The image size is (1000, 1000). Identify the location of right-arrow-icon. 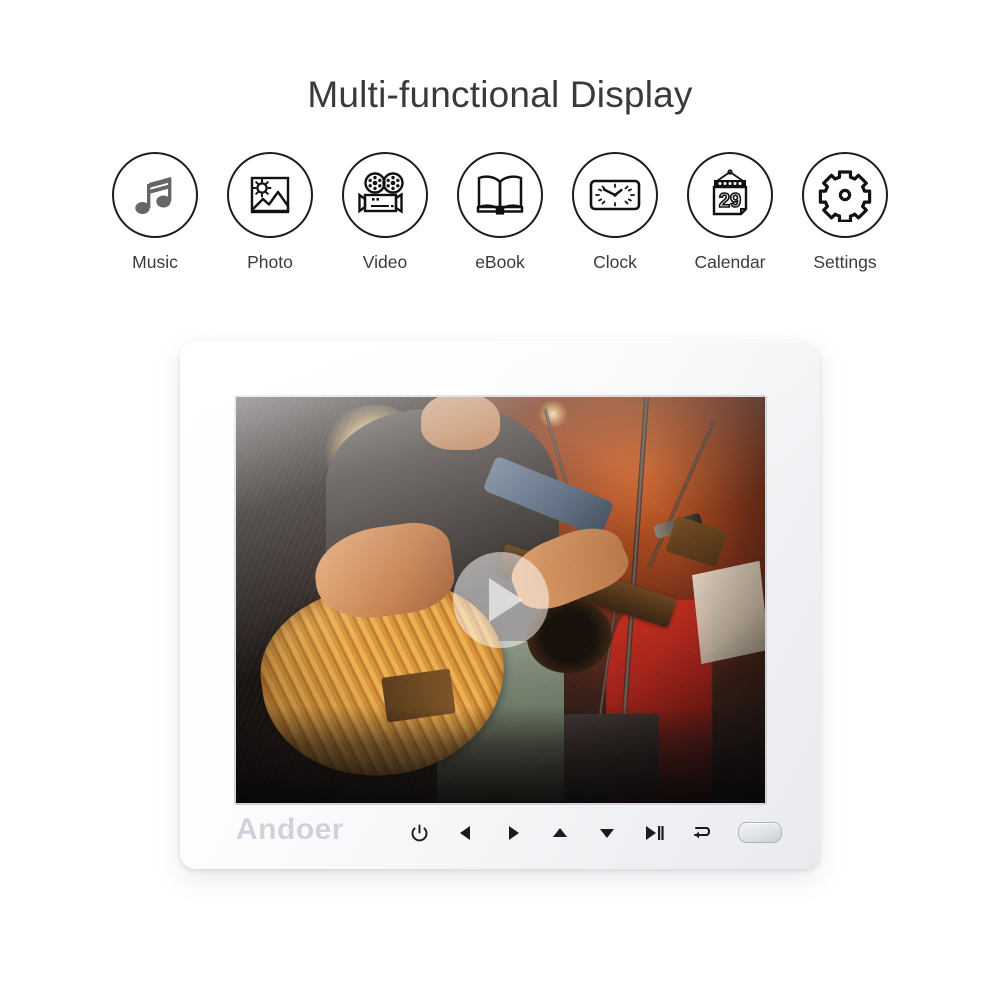
(513, 833).